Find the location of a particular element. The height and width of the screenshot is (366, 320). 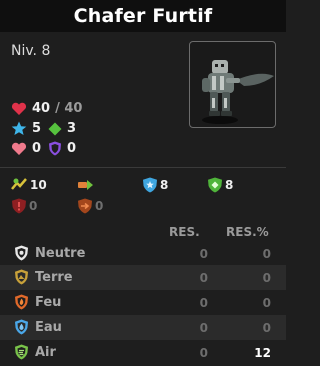

shield-purple-icon is located at coordinates (55, 148).